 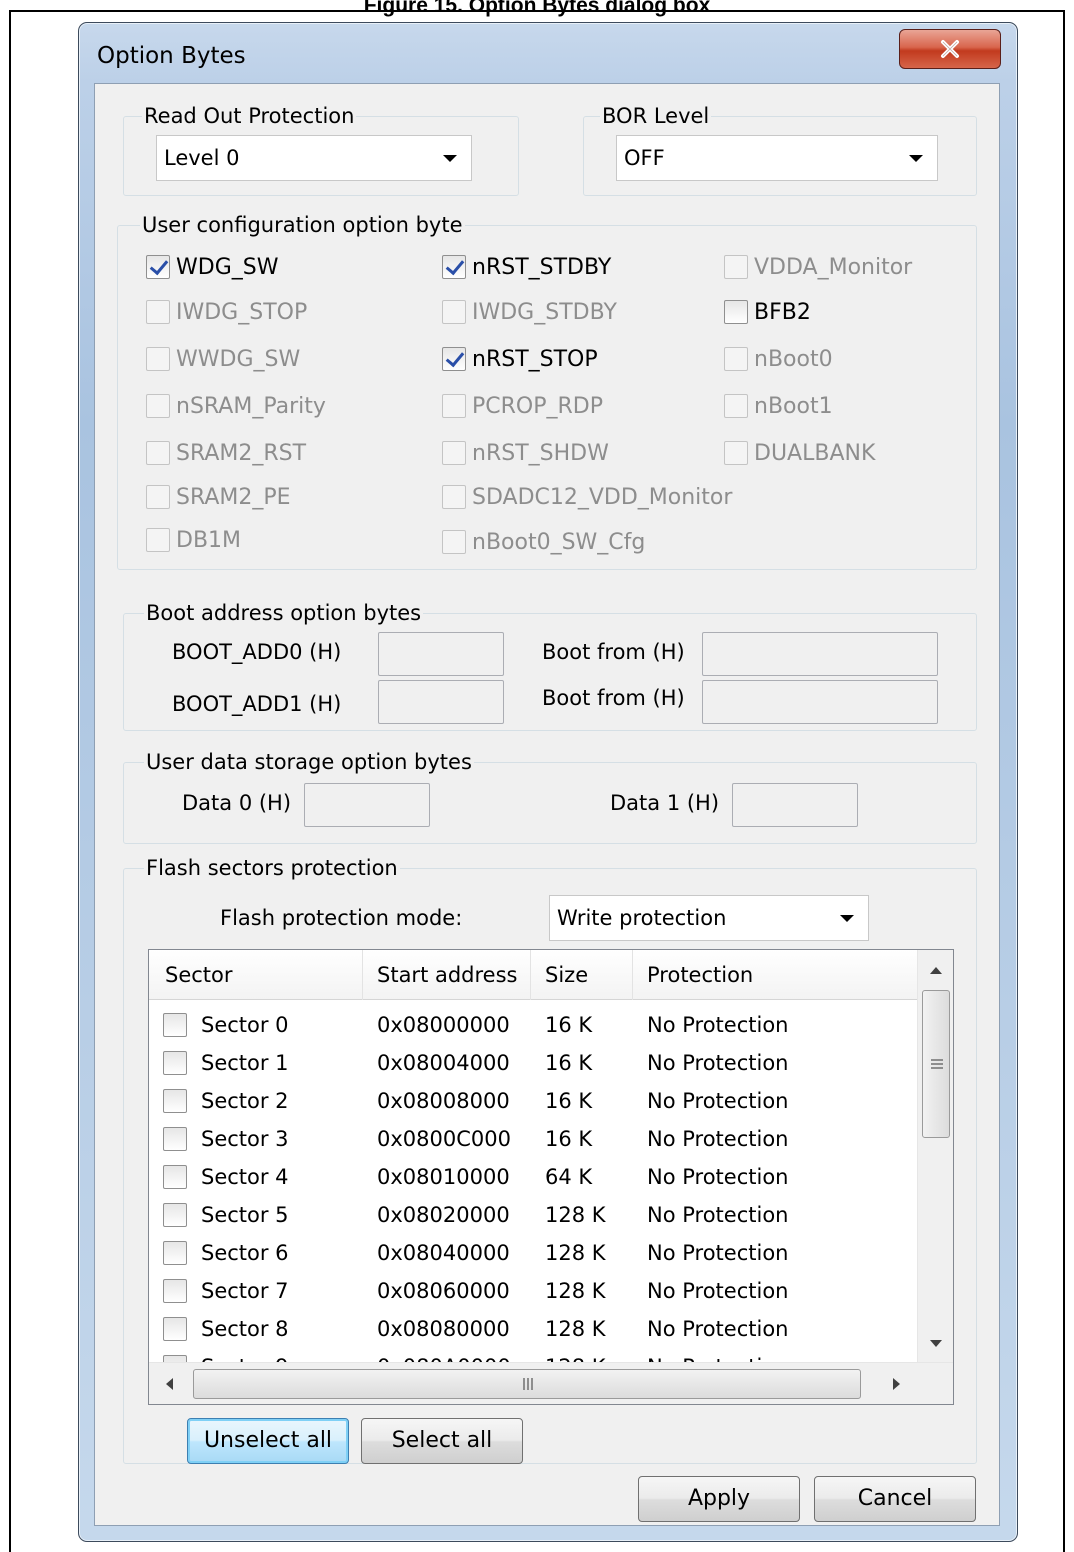 What do you see at coordinates (778, 359) in the screenshot?
I see `checkbox-nboot0: nBoot0` at bounding box center [778, 359].